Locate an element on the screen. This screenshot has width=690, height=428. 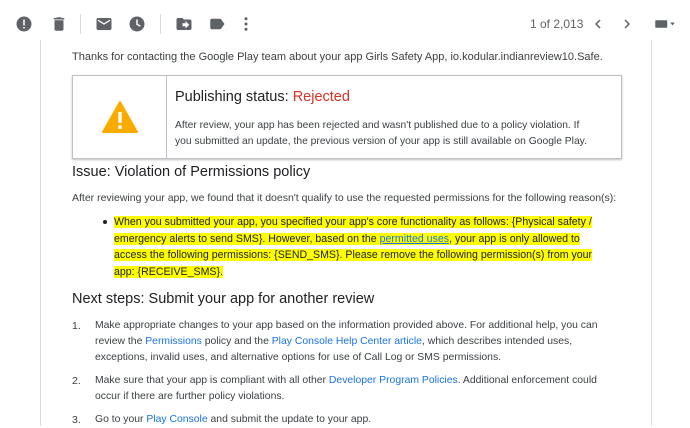
bullet-dot is located at coordinates (105, 222).